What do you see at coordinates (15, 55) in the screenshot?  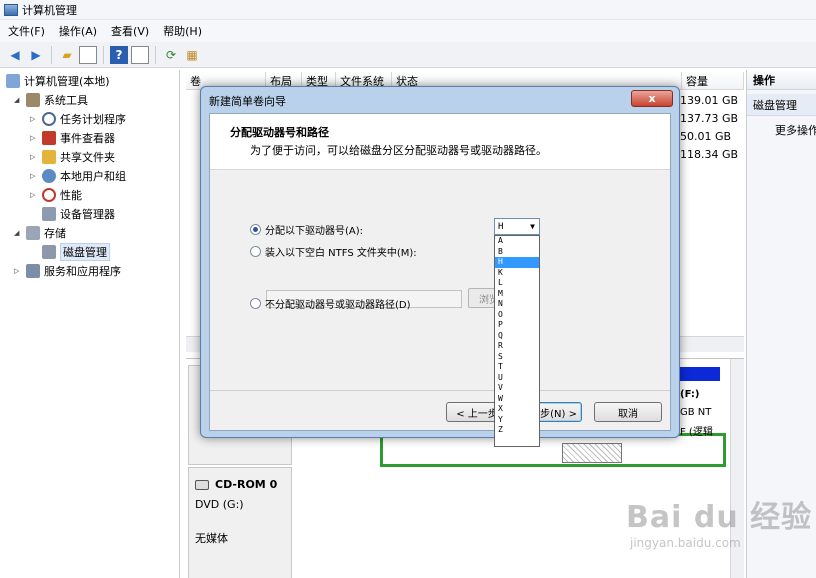 I see `back-arrow-icon: ◀` at bounding box center [15, 55].